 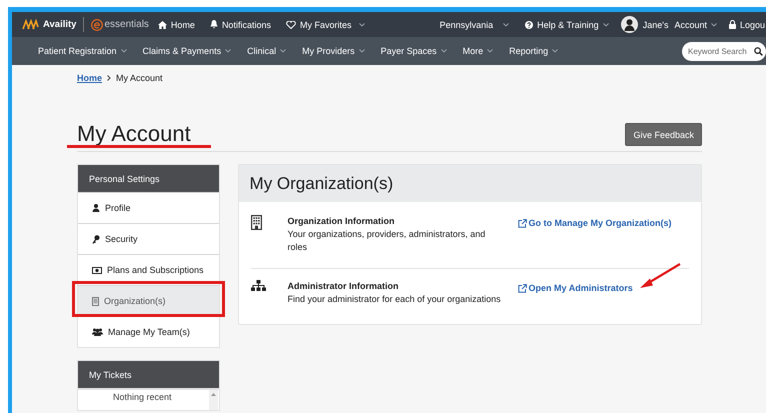 What do you see at coordinates (663, 134) in the screenshot?
I see `feedback-button: Give Feedback` at bounding box center [663, 134].